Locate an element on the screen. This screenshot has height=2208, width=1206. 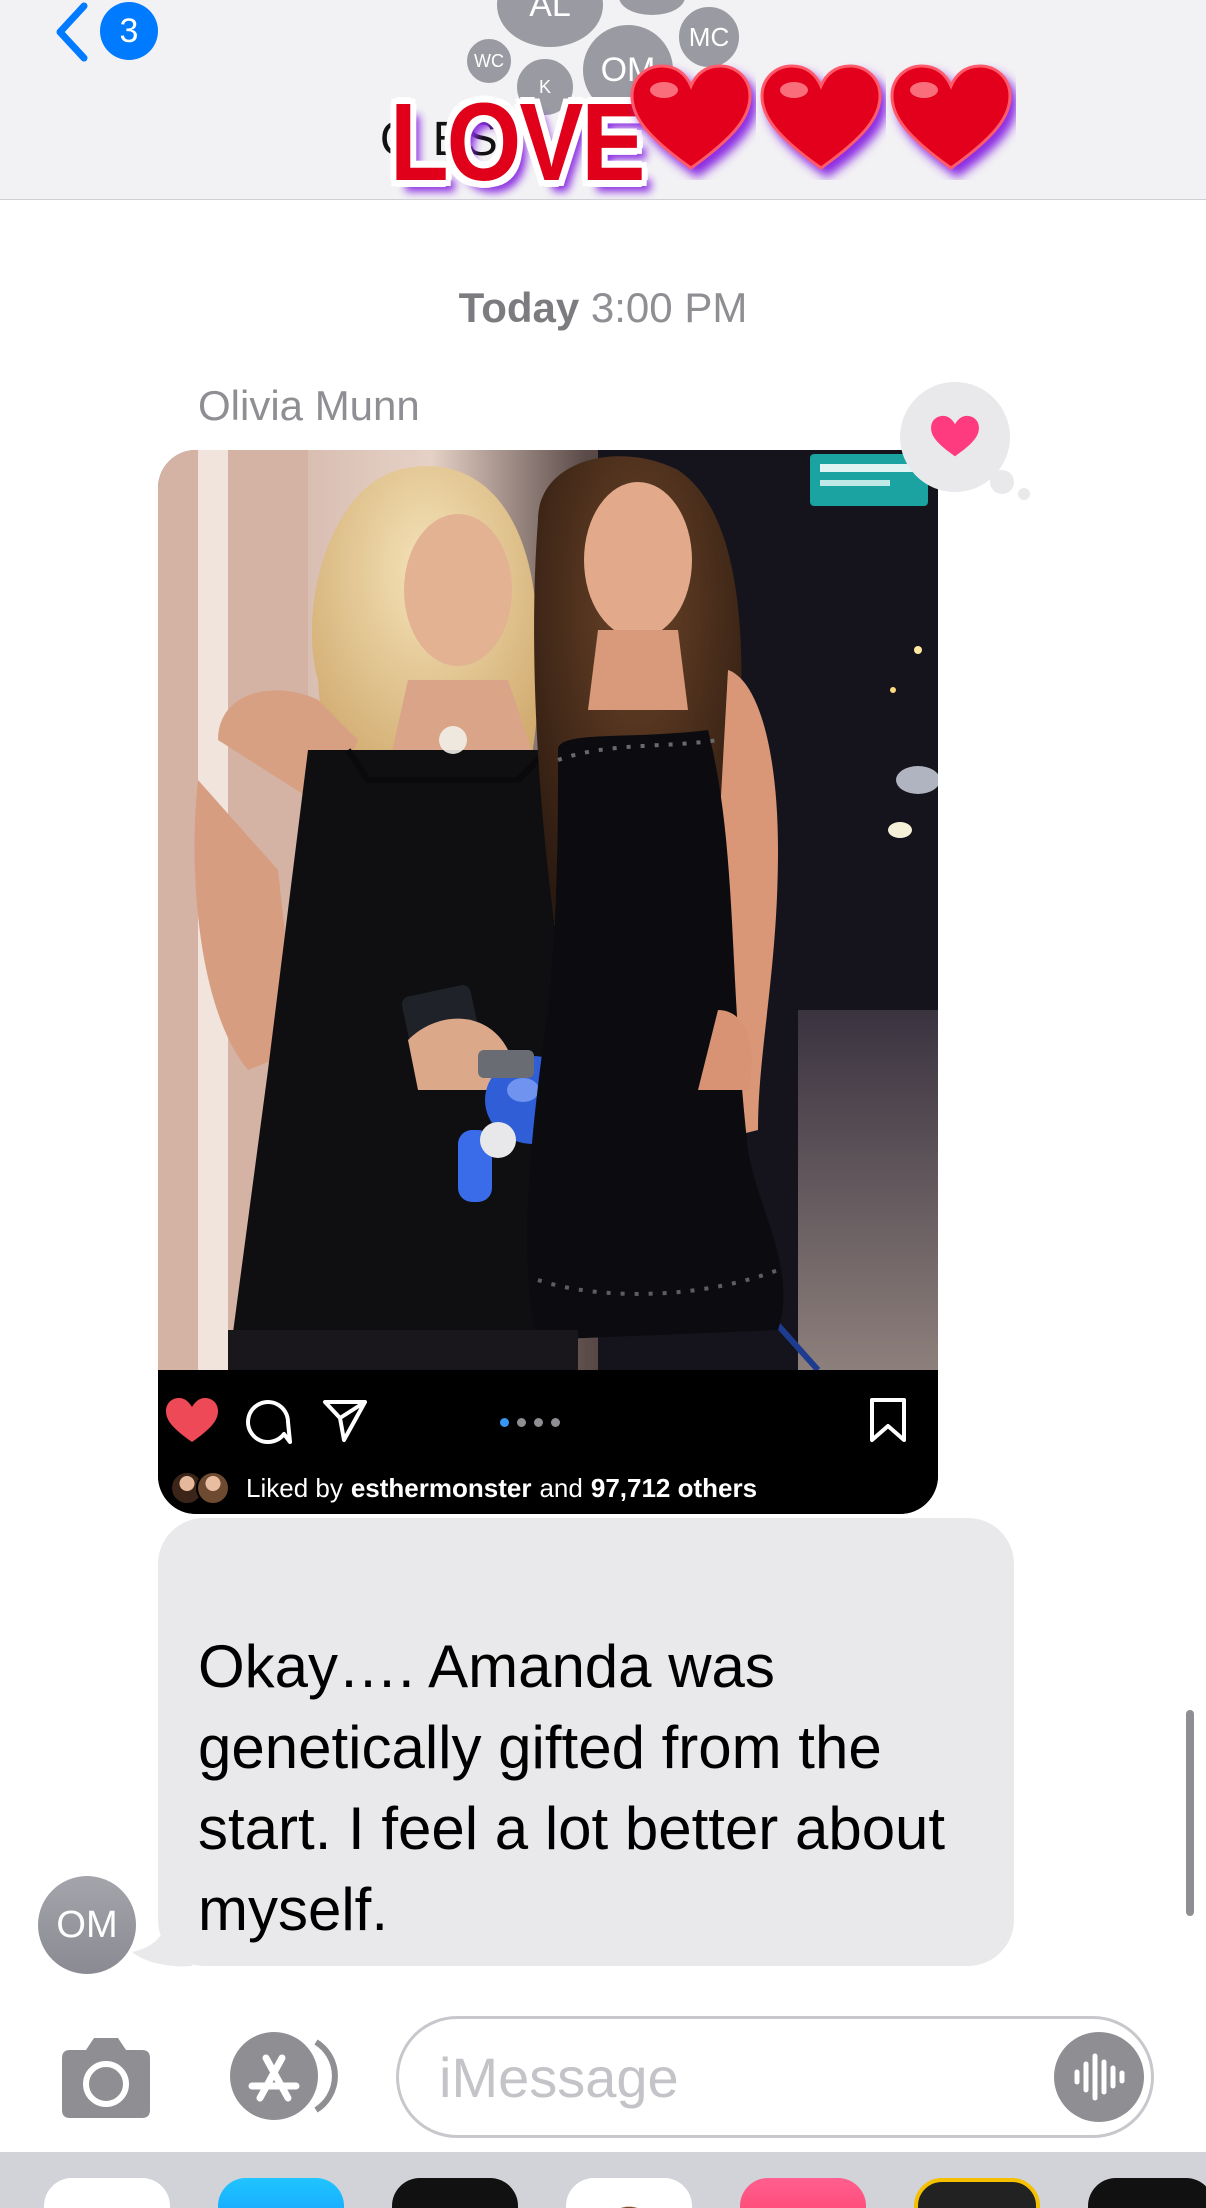
message-composer is located at coordinates (603, 2074).